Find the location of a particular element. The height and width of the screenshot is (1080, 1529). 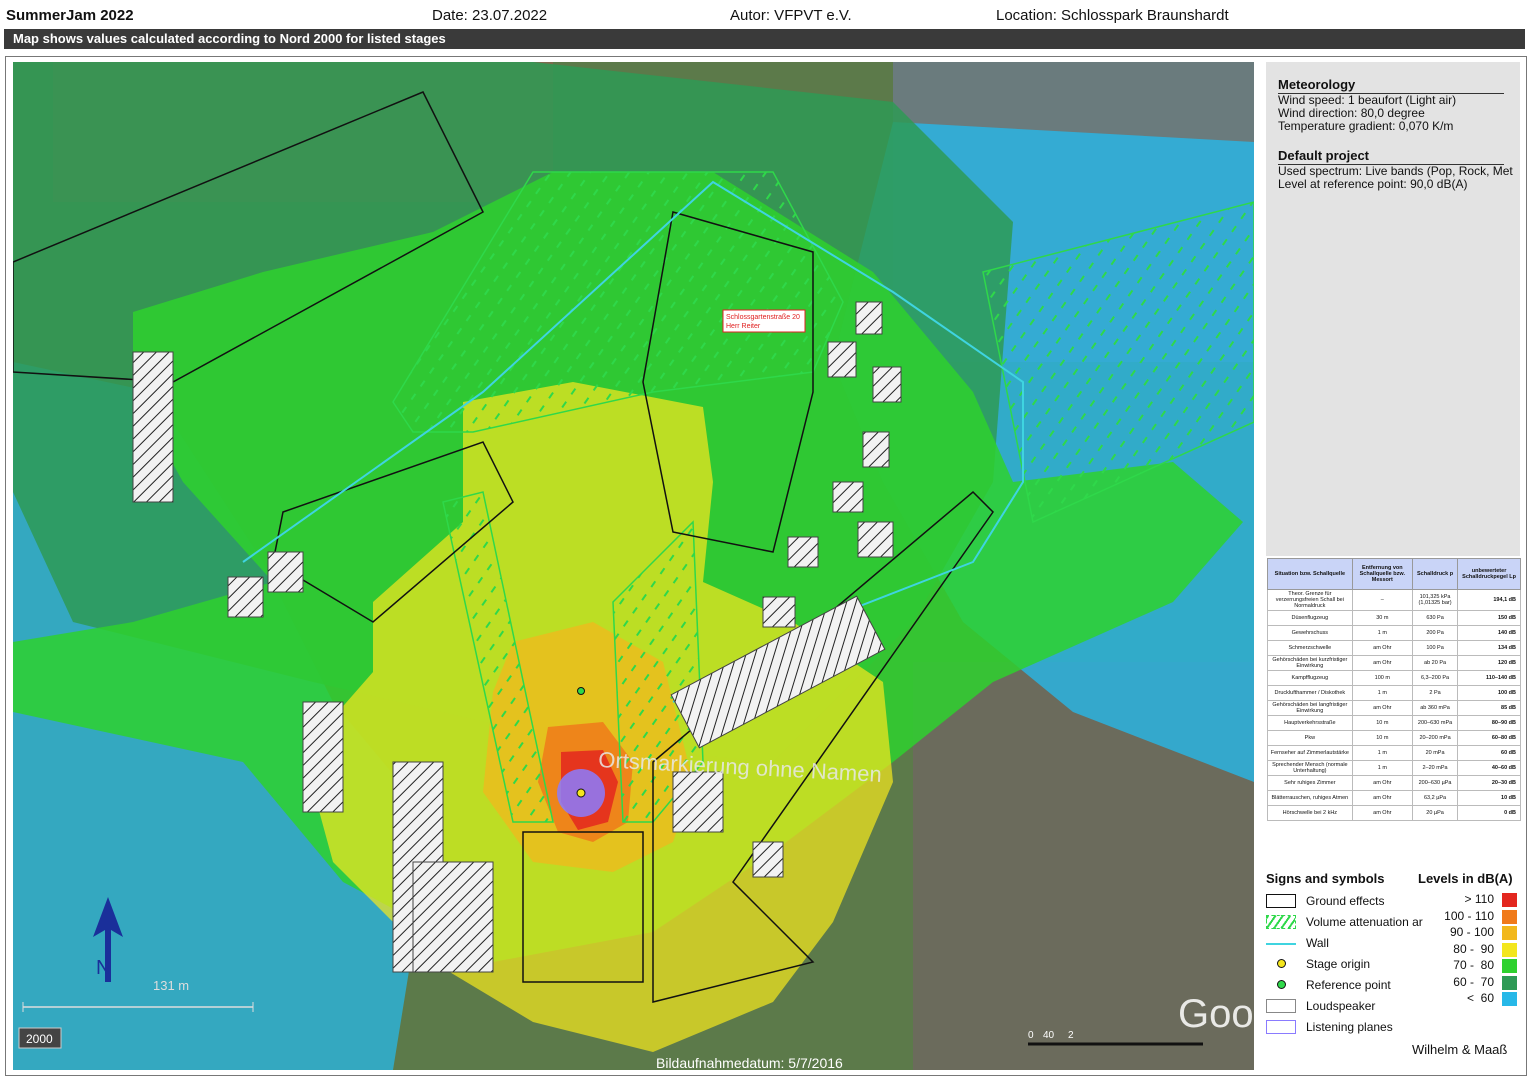

level-label: 100 - 110 is located at coordinates (1469, 915).